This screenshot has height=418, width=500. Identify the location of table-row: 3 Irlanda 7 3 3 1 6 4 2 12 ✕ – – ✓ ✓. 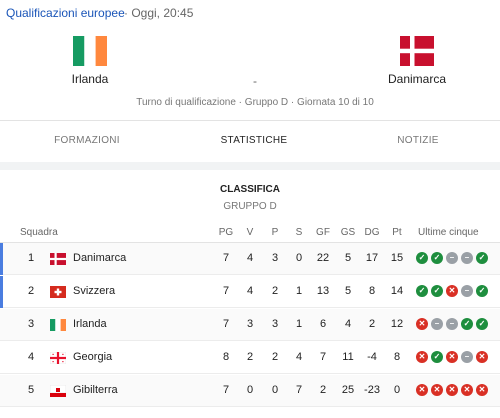
(250, 325).